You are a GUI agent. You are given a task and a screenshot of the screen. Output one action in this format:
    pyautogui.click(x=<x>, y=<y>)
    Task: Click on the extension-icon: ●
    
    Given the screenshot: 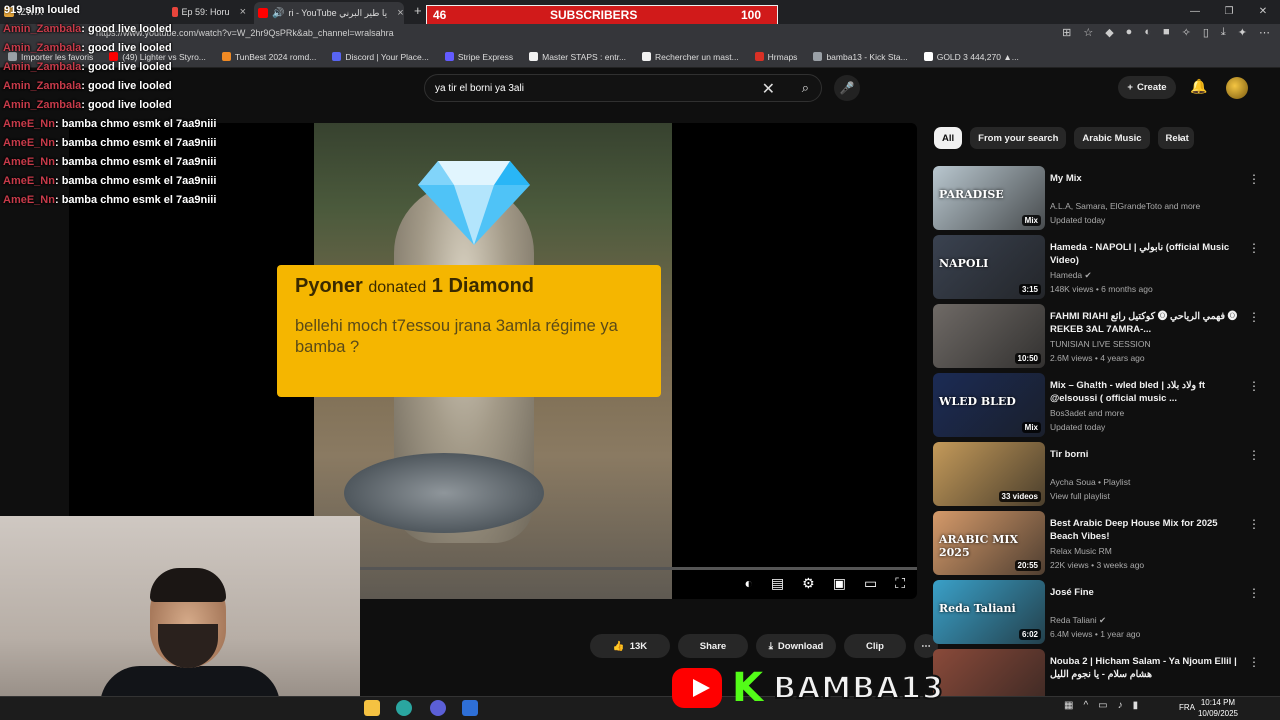 What is the action you would take?
    pyautogui.click(x=1129, y=32)
    